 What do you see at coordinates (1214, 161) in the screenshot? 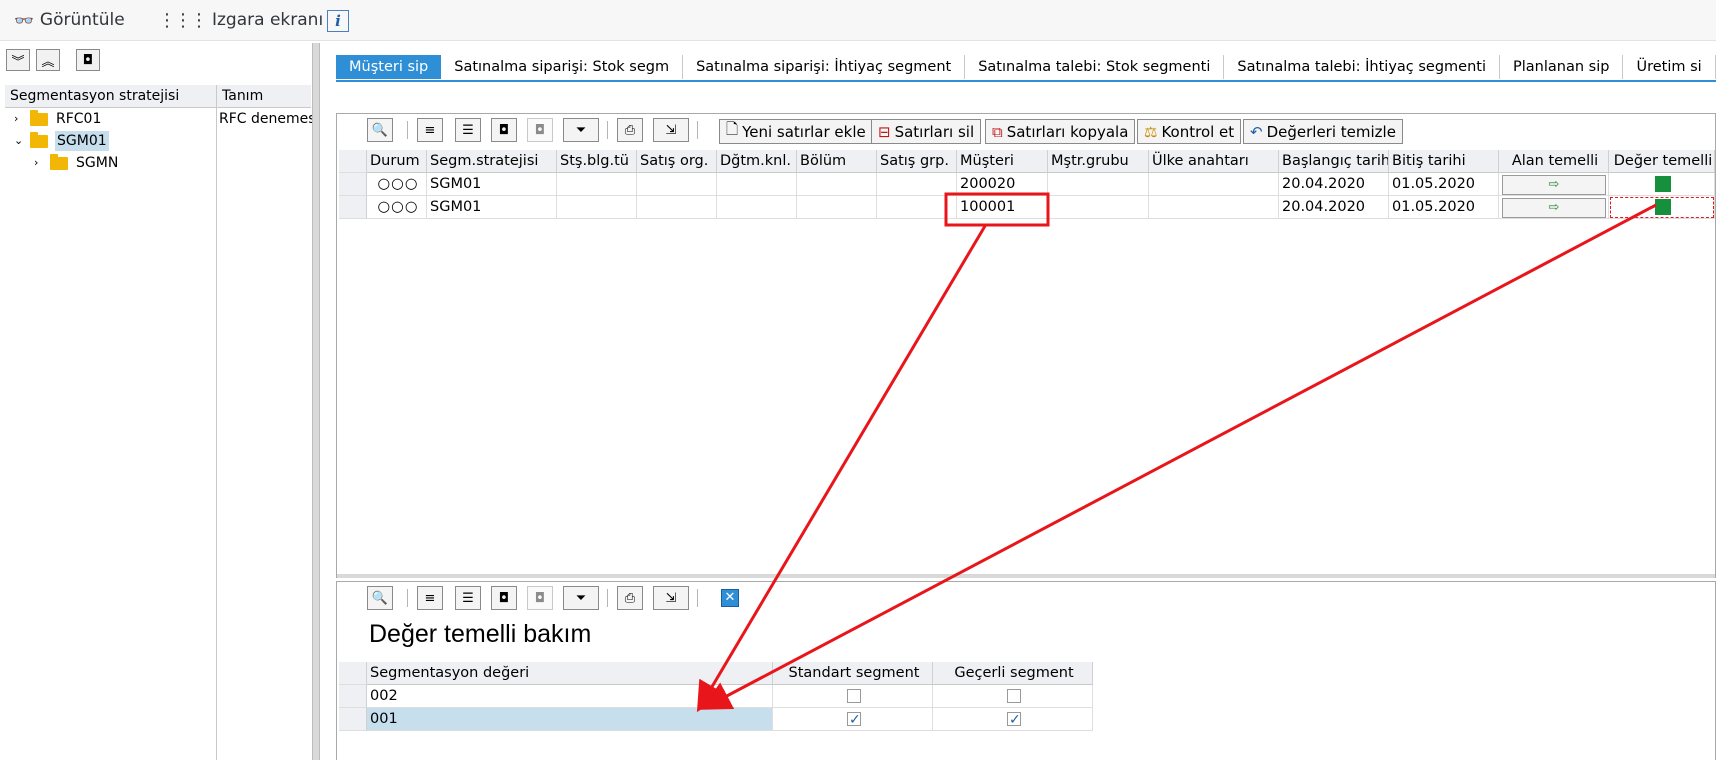
I see `col-country-key: Ülke anahtarı` at bounding box center [1214, 161].